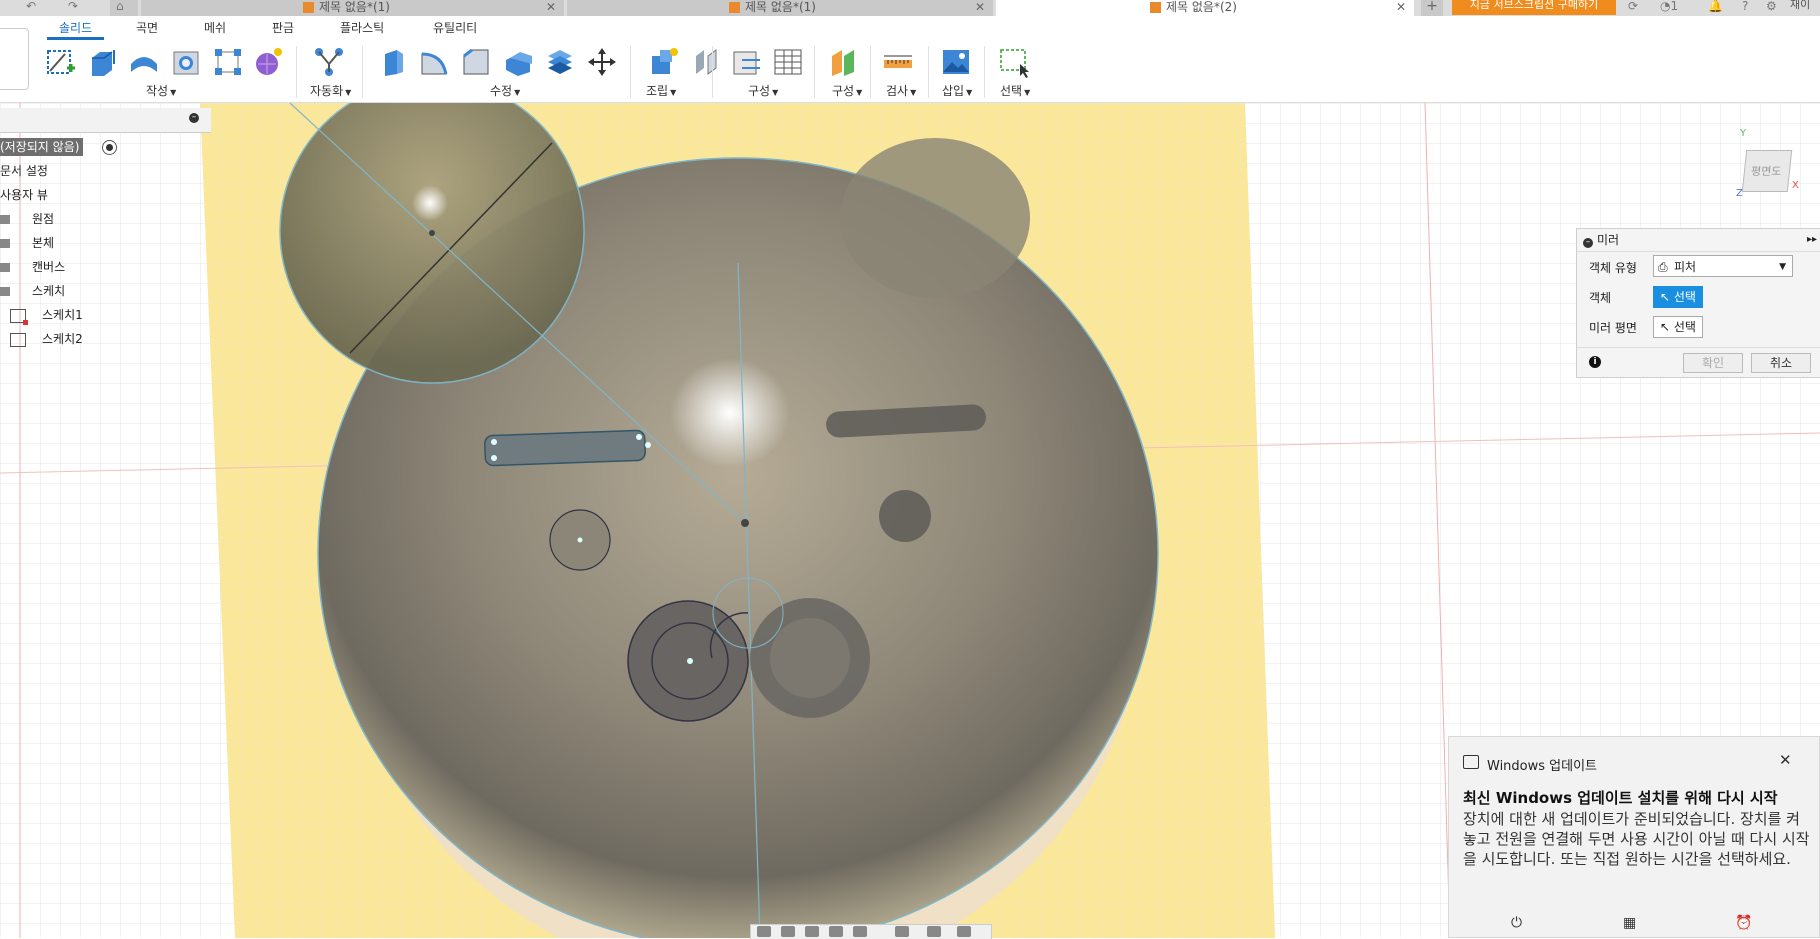  I want to click on hole-icon, so click(186, 62).